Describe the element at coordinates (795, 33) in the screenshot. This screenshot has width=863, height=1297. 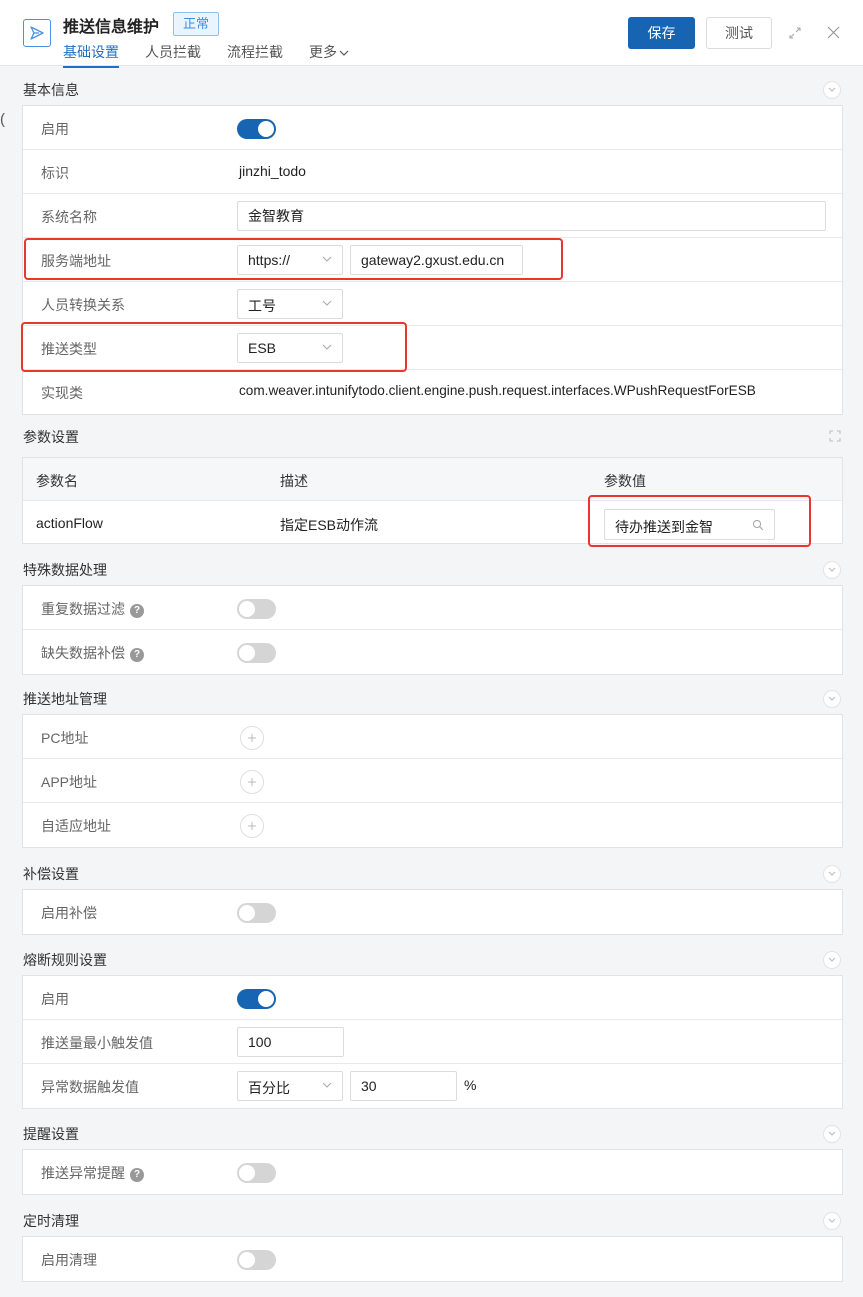
I see `expand-icon` at that location.